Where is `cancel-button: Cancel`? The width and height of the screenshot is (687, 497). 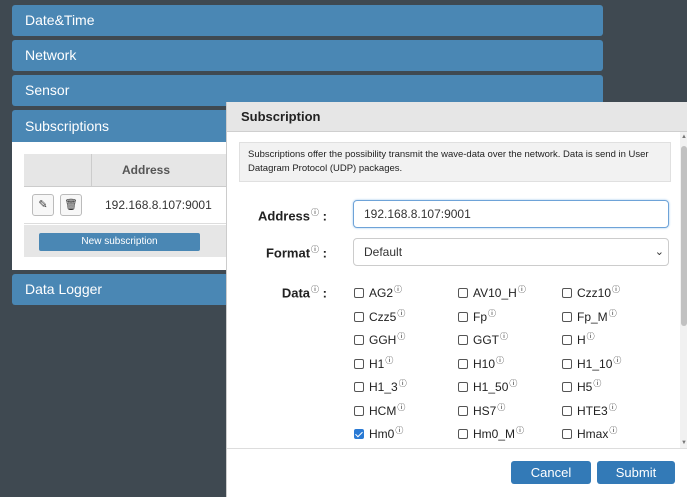
cancel-button: Cancel is located at coordinates (551, 472).